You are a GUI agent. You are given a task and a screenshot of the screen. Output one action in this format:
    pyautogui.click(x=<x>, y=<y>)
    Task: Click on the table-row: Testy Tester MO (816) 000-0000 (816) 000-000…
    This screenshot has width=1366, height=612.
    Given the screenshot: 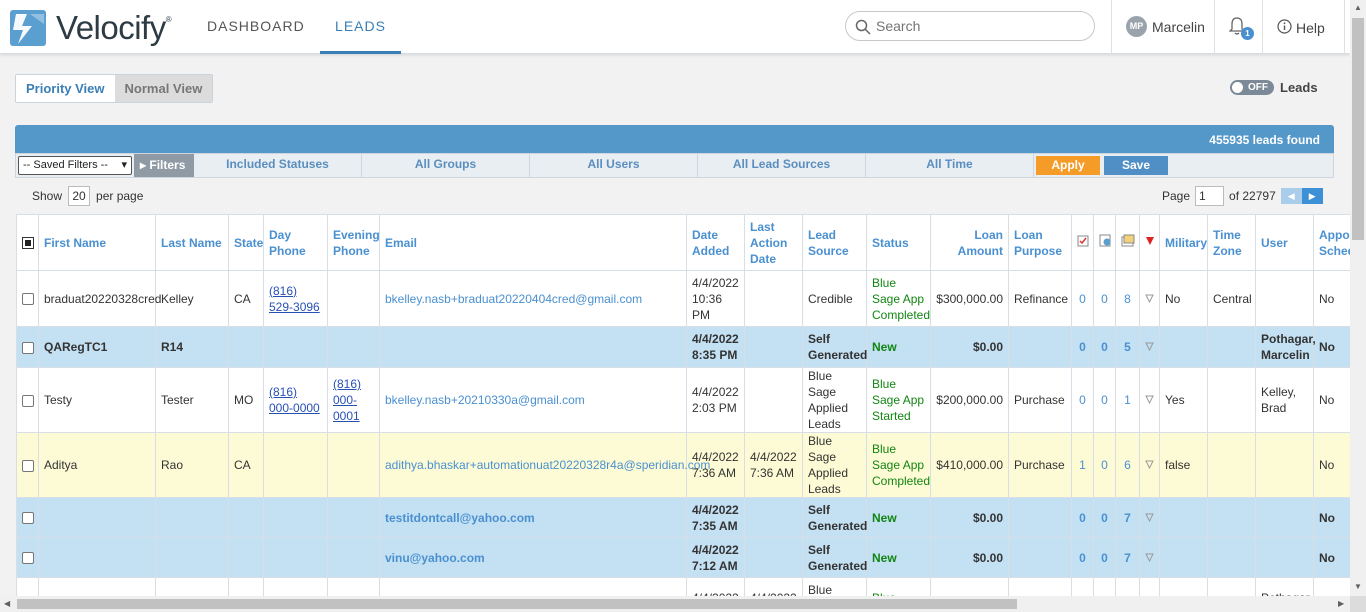 What is the action you would take?
    pyautogui.click(x=683, y=400)
    